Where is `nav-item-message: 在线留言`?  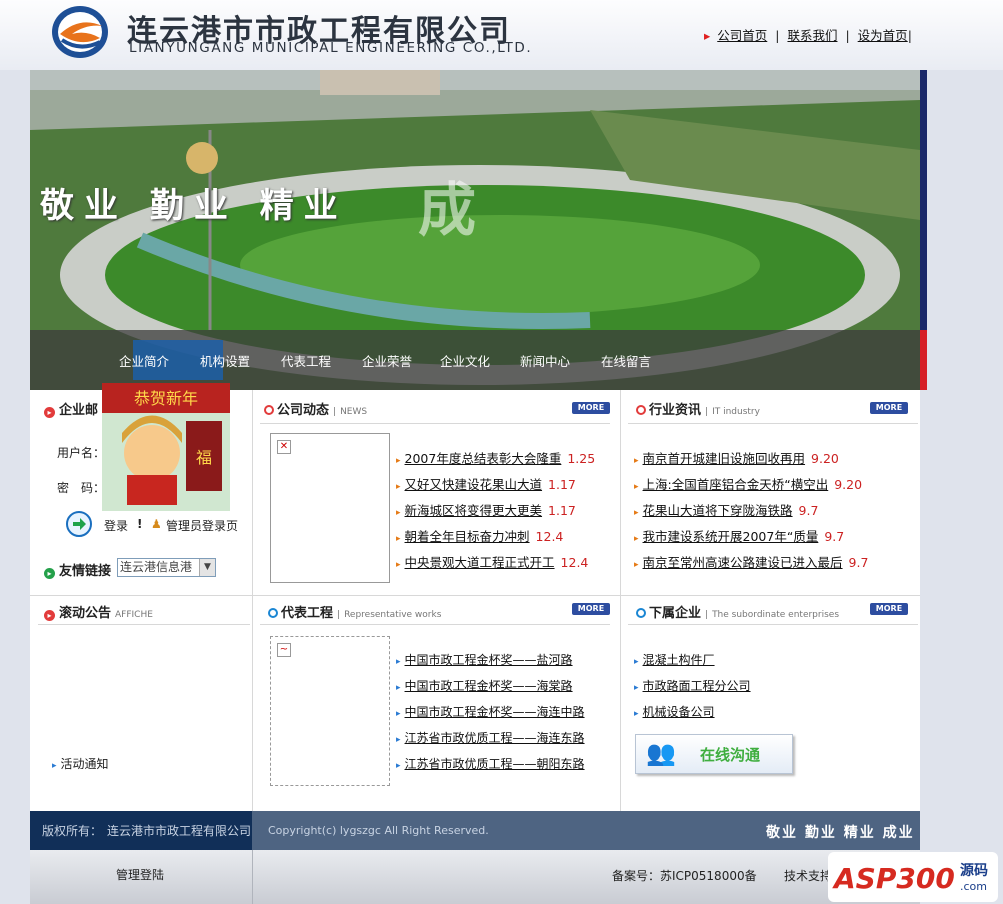 nav-item-message: 在线留言 is located at coordinates (626, 360).